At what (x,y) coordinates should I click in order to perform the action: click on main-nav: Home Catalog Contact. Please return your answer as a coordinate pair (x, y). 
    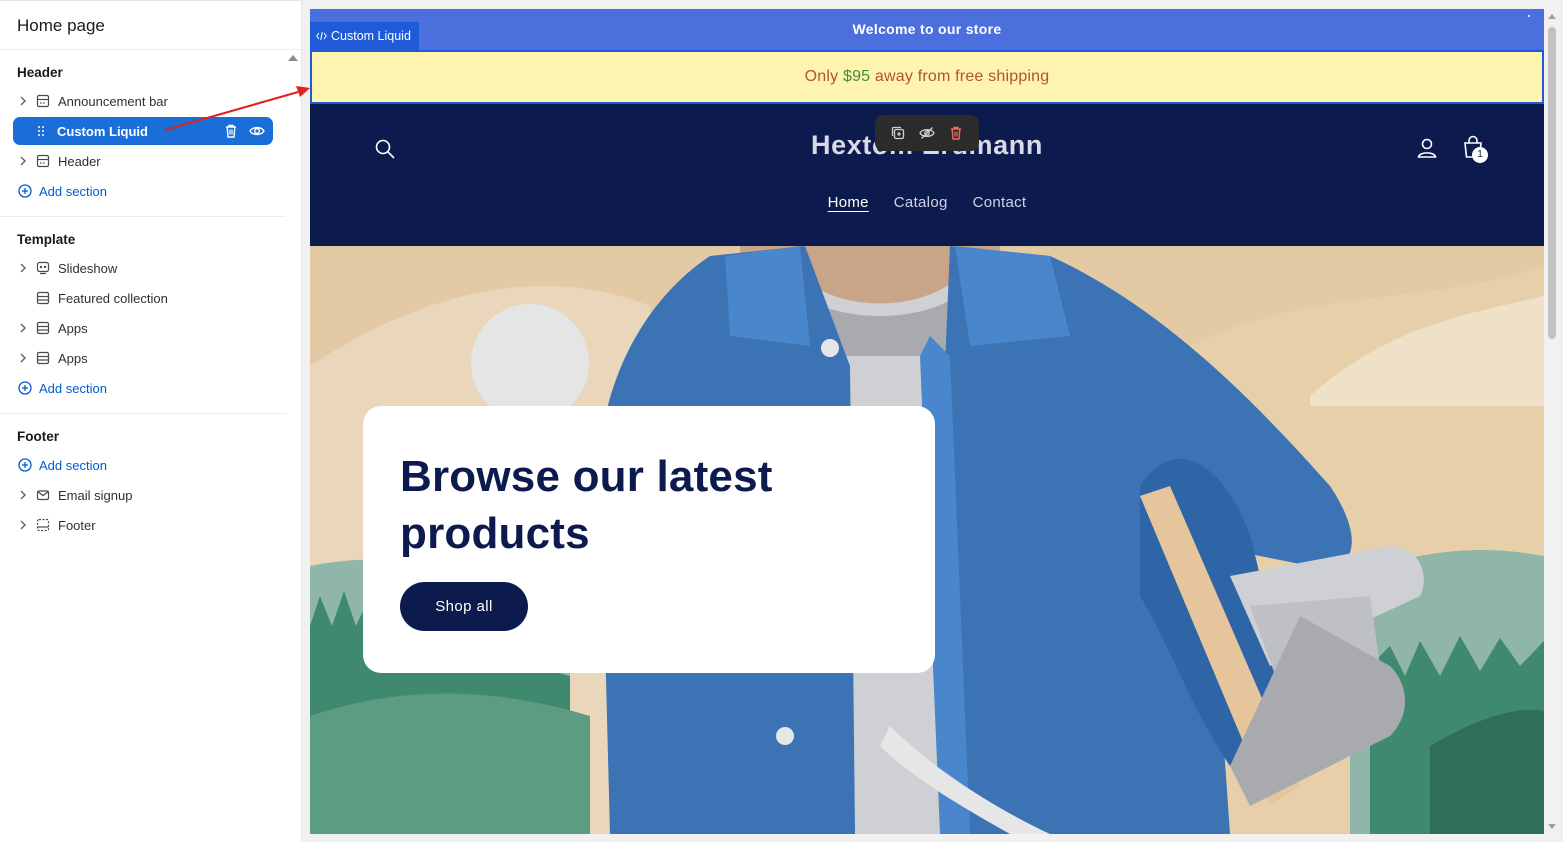
    Looking at the image, I should click on (927, 202).